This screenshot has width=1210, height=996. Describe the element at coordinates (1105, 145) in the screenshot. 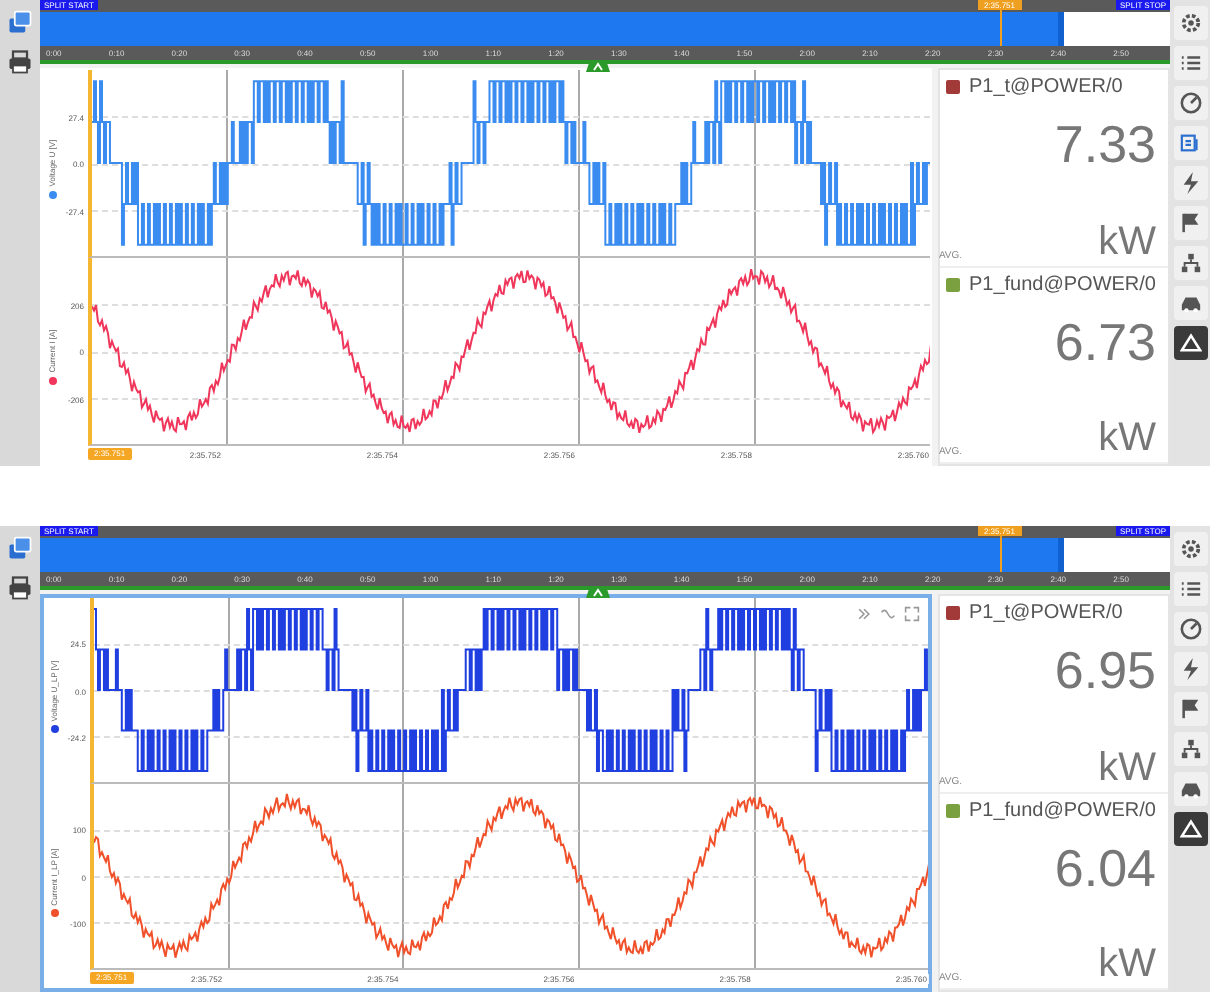

I see `value-reading: 7.33` at that location.